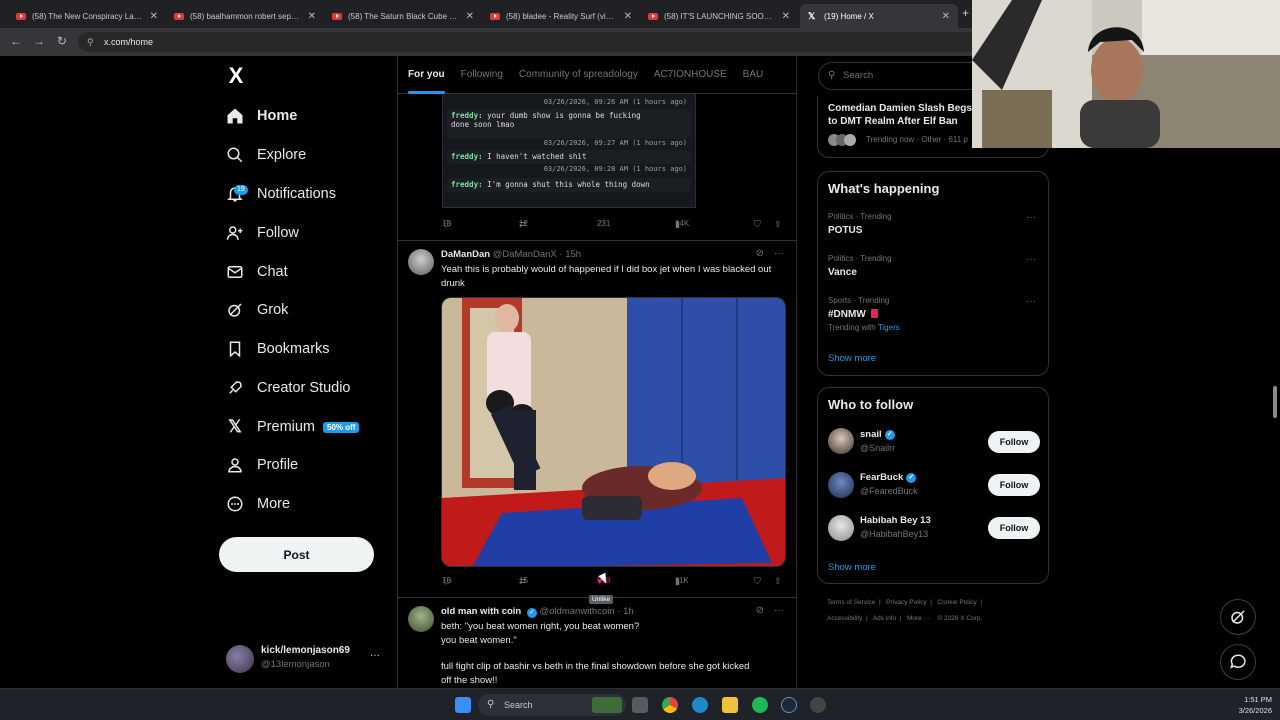  Describe the element at coordinates (465, 254) in the screenshot. I see `tweet-author-name: DaManDan` at that location.